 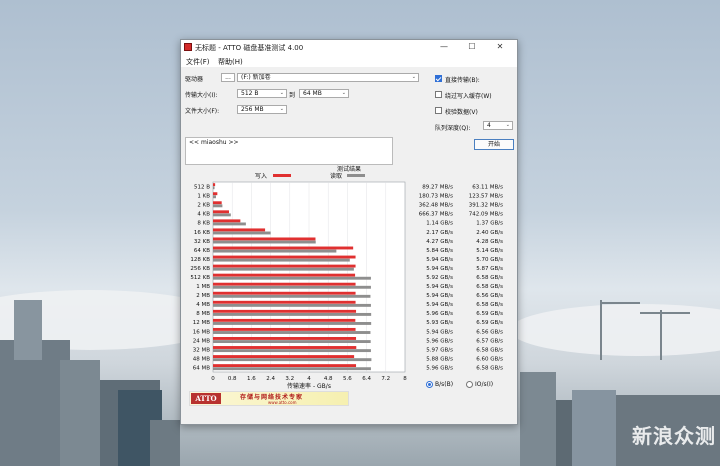 What do you see at coordinates (203, 287) in the screenshot?
I see `category-label: 1 MB` at bounding box center [203, 287].